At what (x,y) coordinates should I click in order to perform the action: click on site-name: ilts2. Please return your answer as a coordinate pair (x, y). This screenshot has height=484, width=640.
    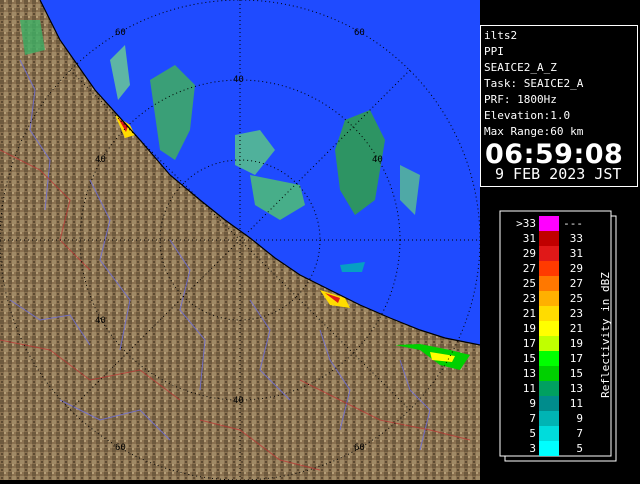
    Looking at the image, I should click on (501, 35).